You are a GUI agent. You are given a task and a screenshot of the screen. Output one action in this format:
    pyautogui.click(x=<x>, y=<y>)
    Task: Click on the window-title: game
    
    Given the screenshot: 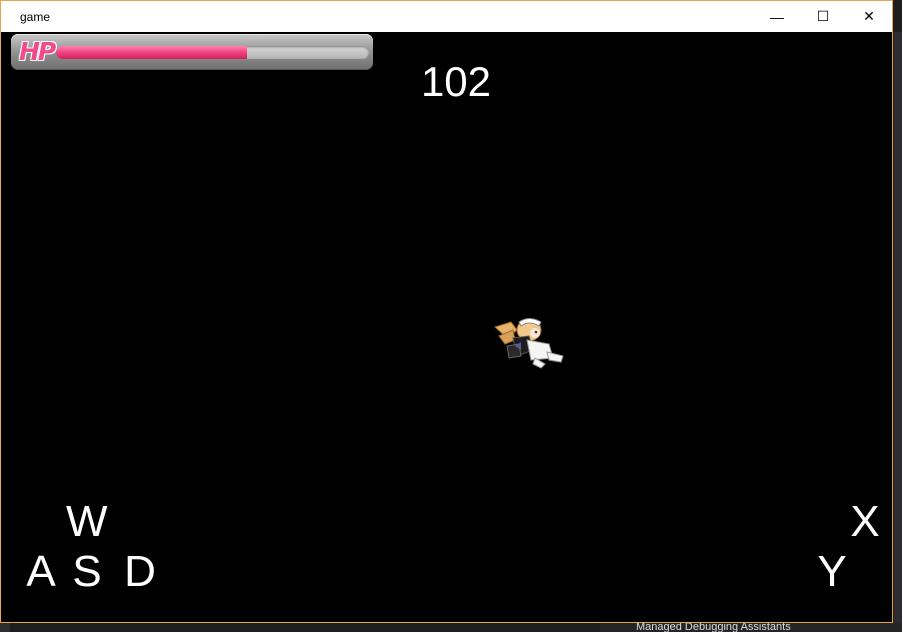 What is the action you would take?
    pyautogui.click(x=35, y=16)
    